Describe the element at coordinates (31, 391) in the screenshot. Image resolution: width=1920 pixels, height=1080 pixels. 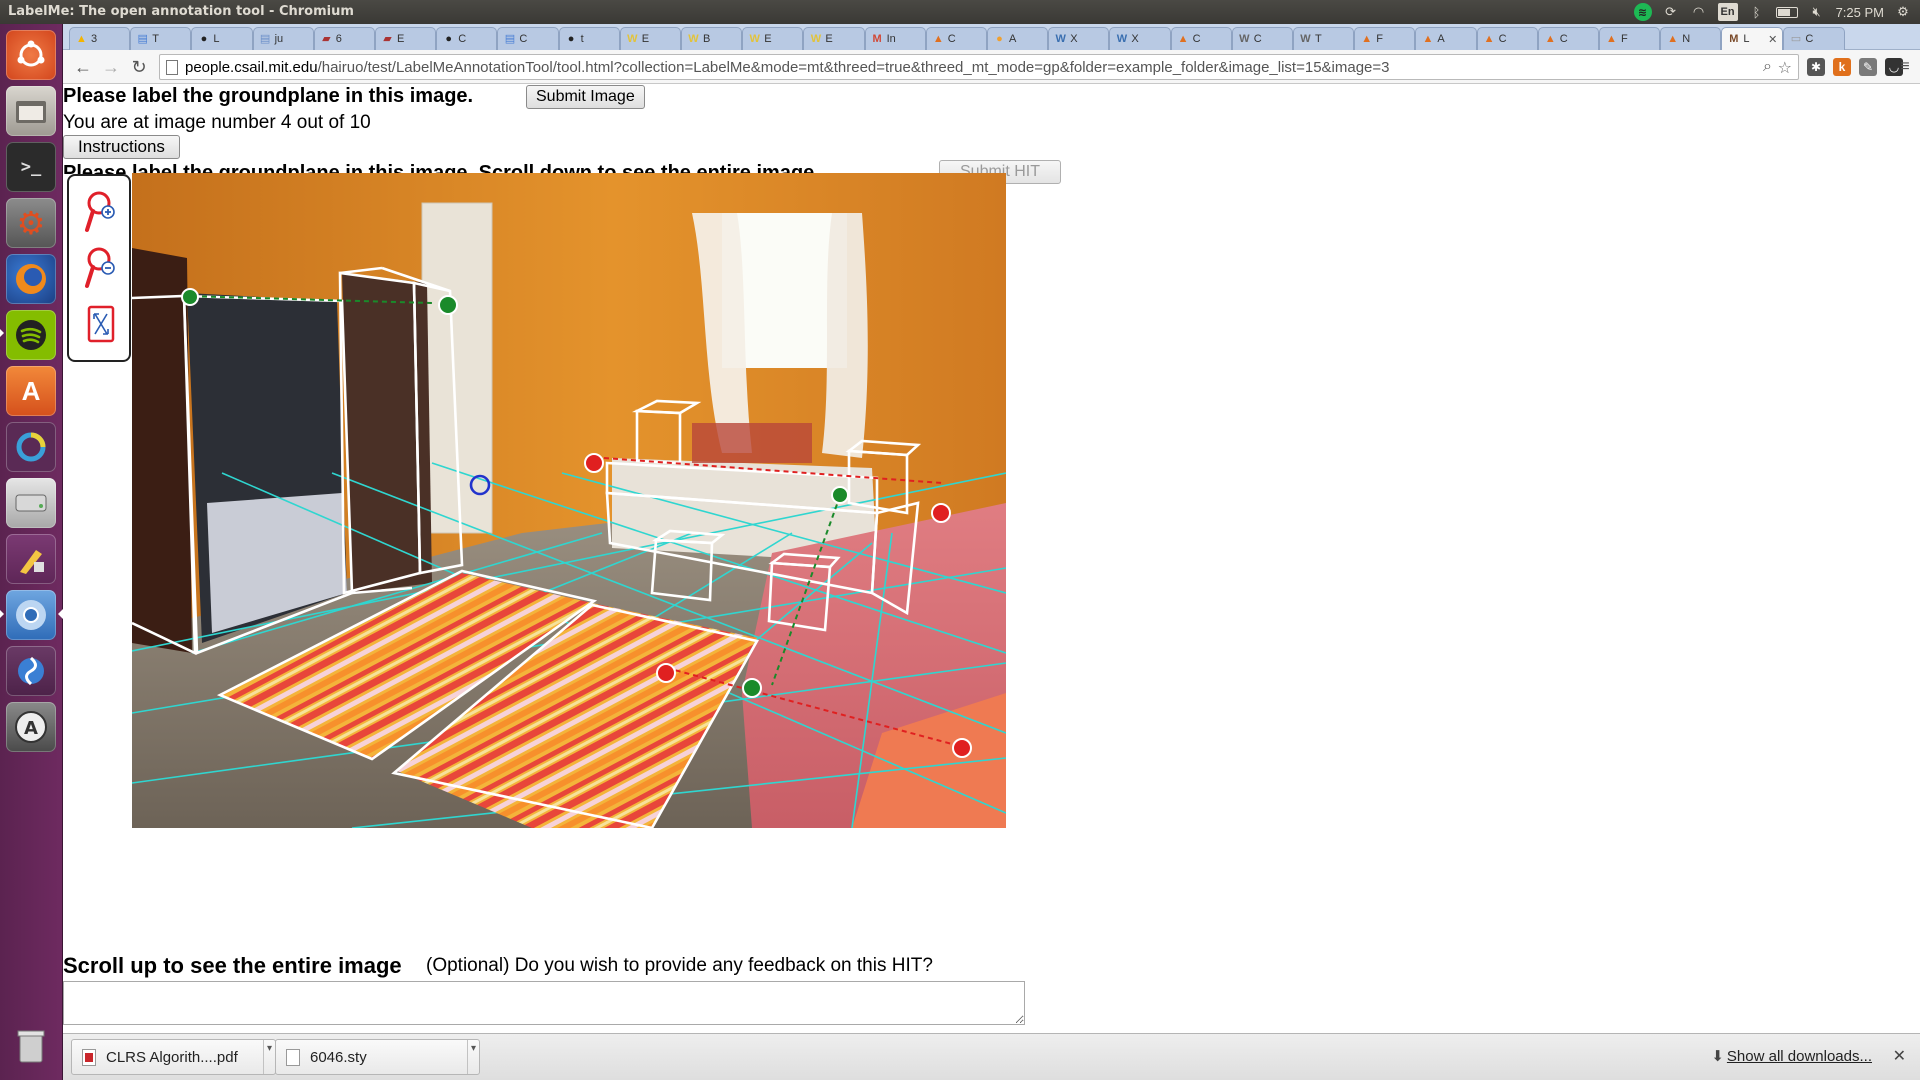
I see `software-center-icon: A` at that location.